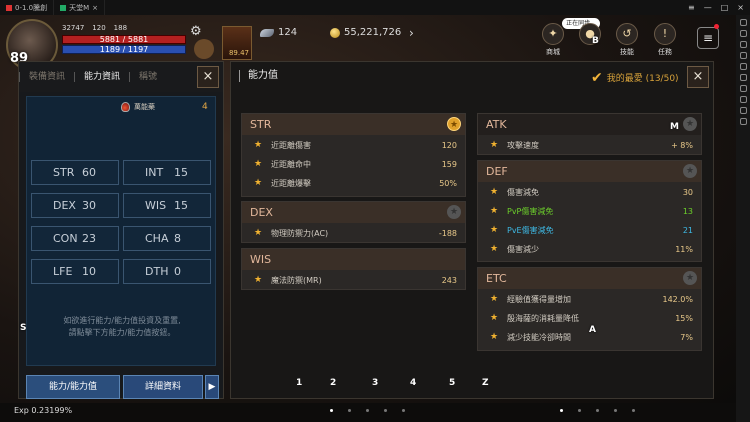 Image resolution: width=750 pixels, height=422 pixels. Describe the element at coordinates (237, 43) in the screenshot. I see `skill-slot: 89.47` at that location.